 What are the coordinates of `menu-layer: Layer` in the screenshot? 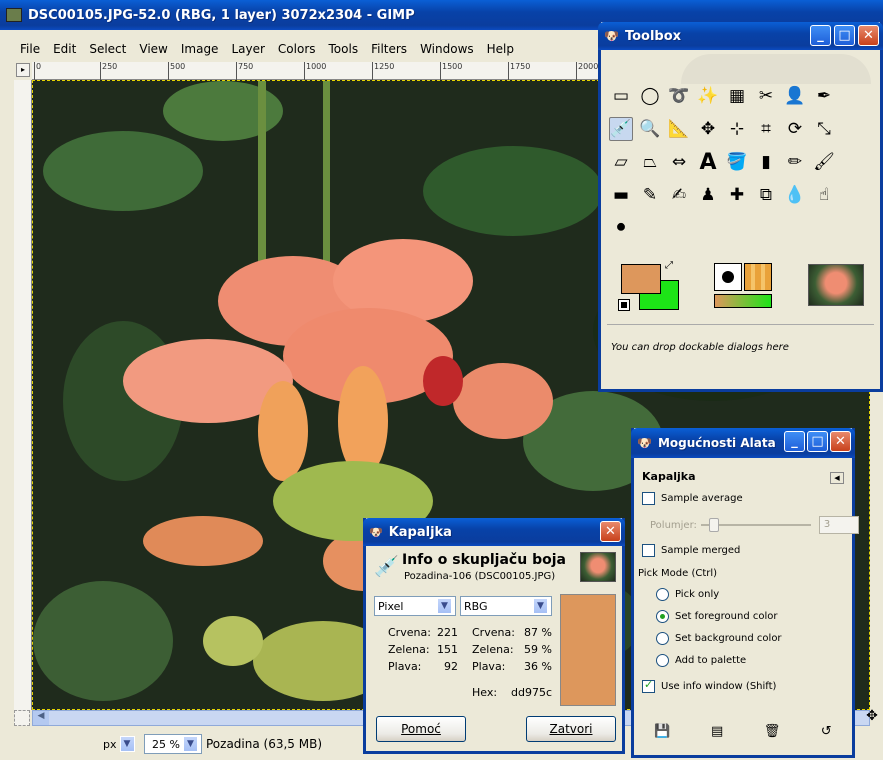 It's located at (247, 52).